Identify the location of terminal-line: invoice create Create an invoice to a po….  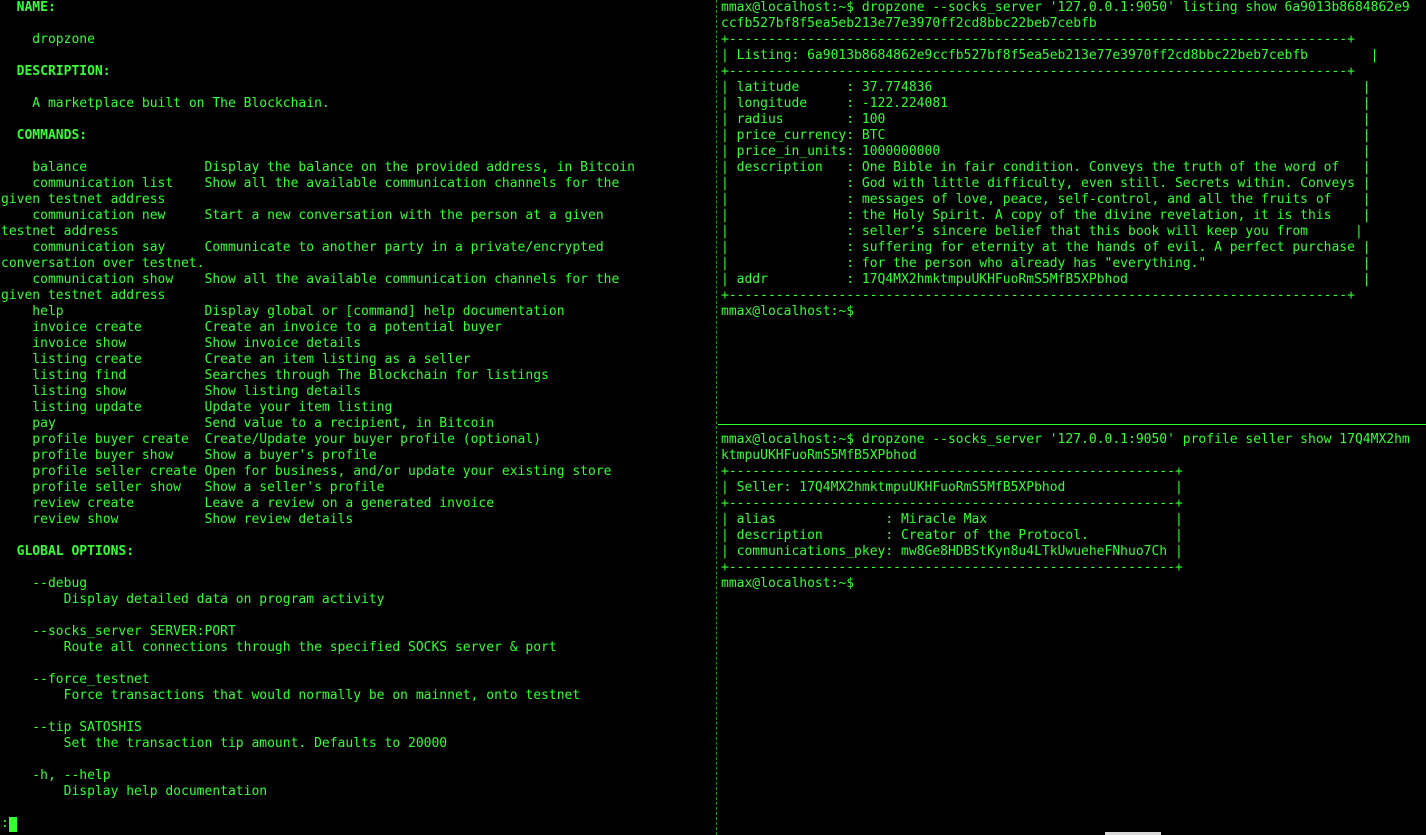
(251, 327).